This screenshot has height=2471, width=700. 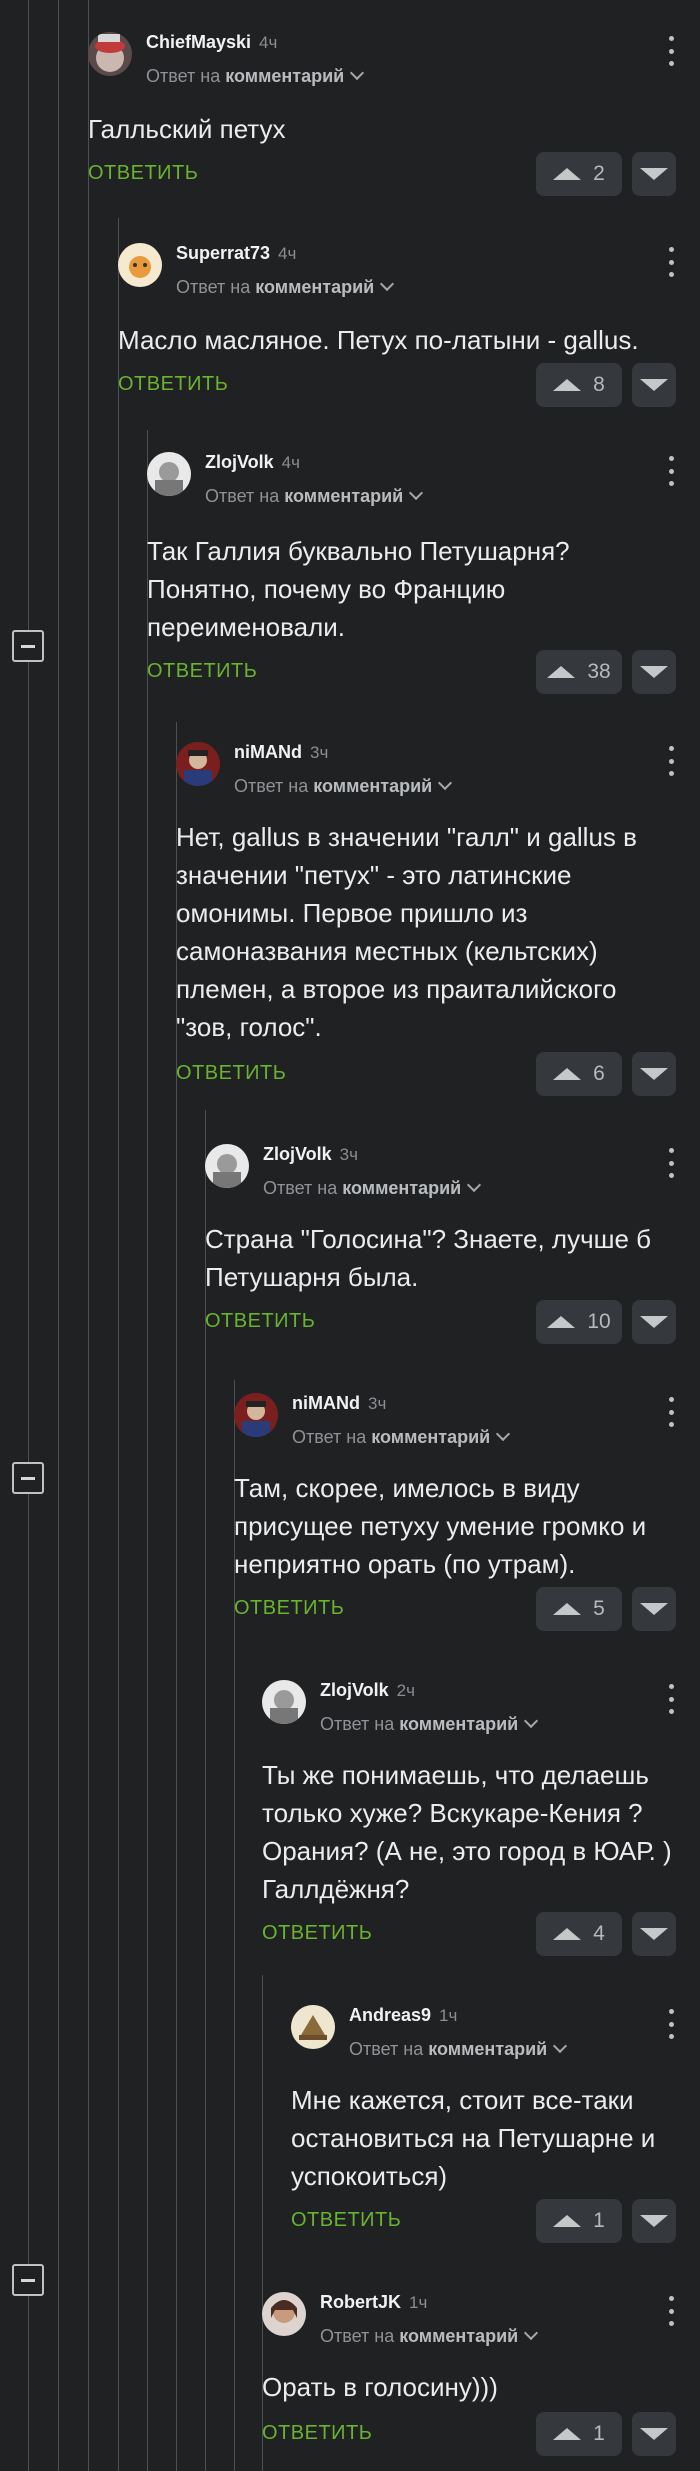 I want to click on comment-author: ZlojVolk 4ч, so click(x=252, y=462).